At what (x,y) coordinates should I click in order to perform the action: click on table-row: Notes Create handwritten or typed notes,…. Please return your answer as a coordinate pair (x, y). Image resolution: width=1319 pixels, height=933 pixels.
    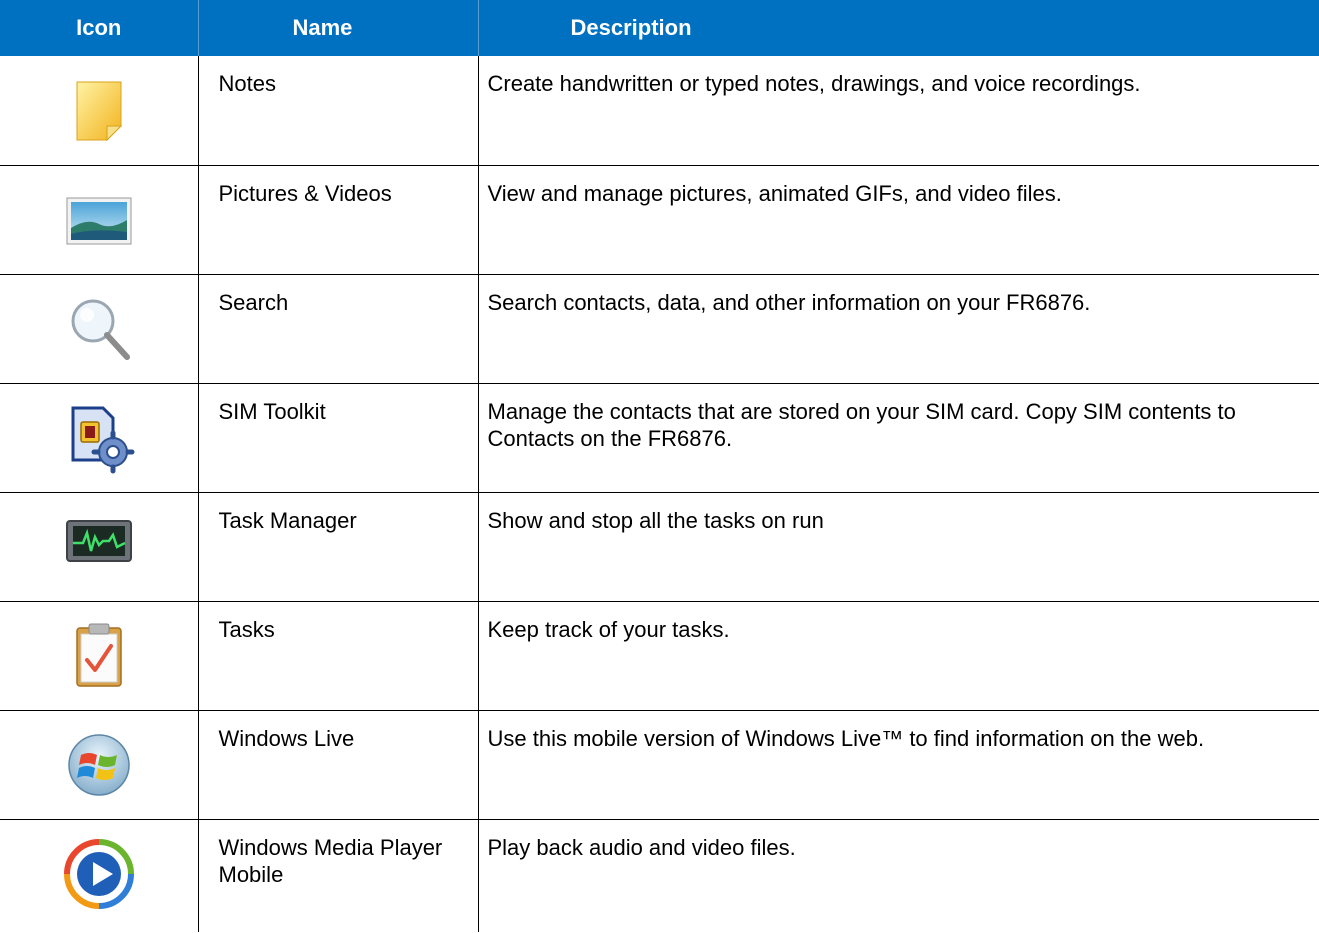
    Looking at the image, I should click on (659, 110).